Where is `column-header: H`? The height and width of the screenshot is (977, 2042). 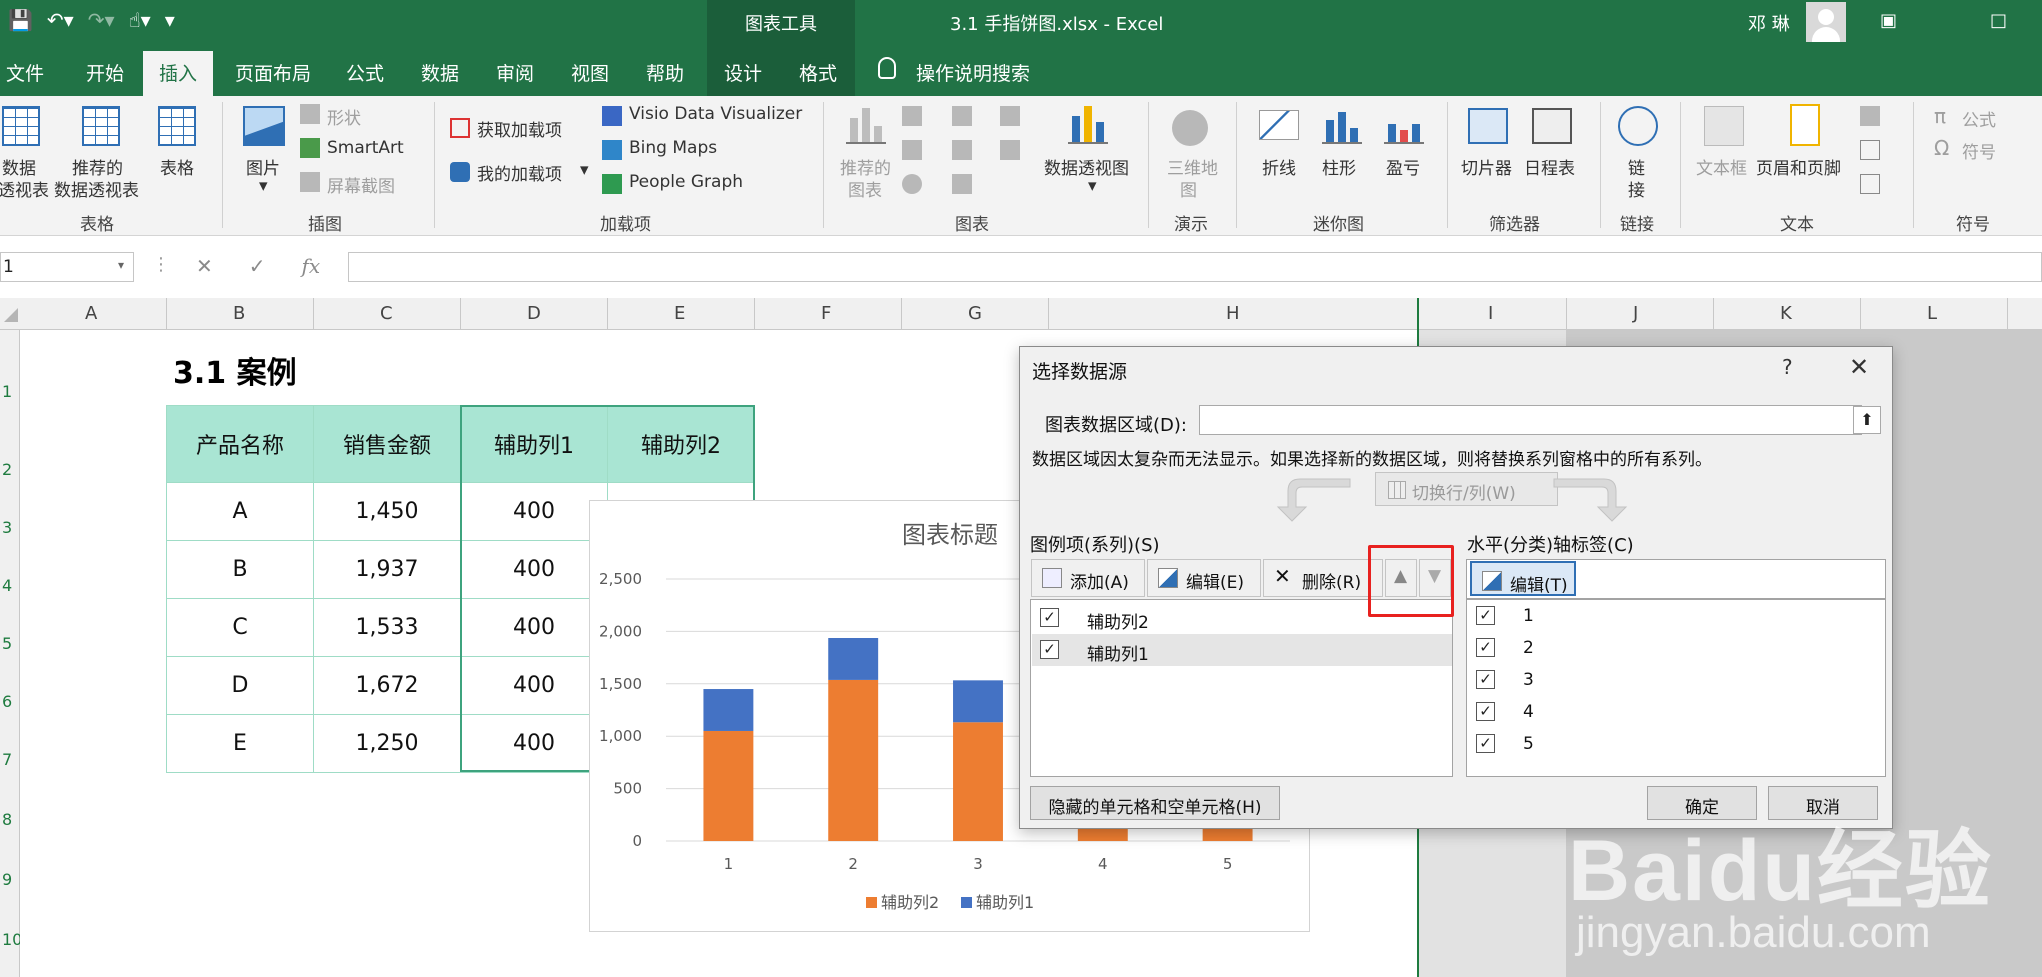
column-header: H is located at coordinates (1233, 313).